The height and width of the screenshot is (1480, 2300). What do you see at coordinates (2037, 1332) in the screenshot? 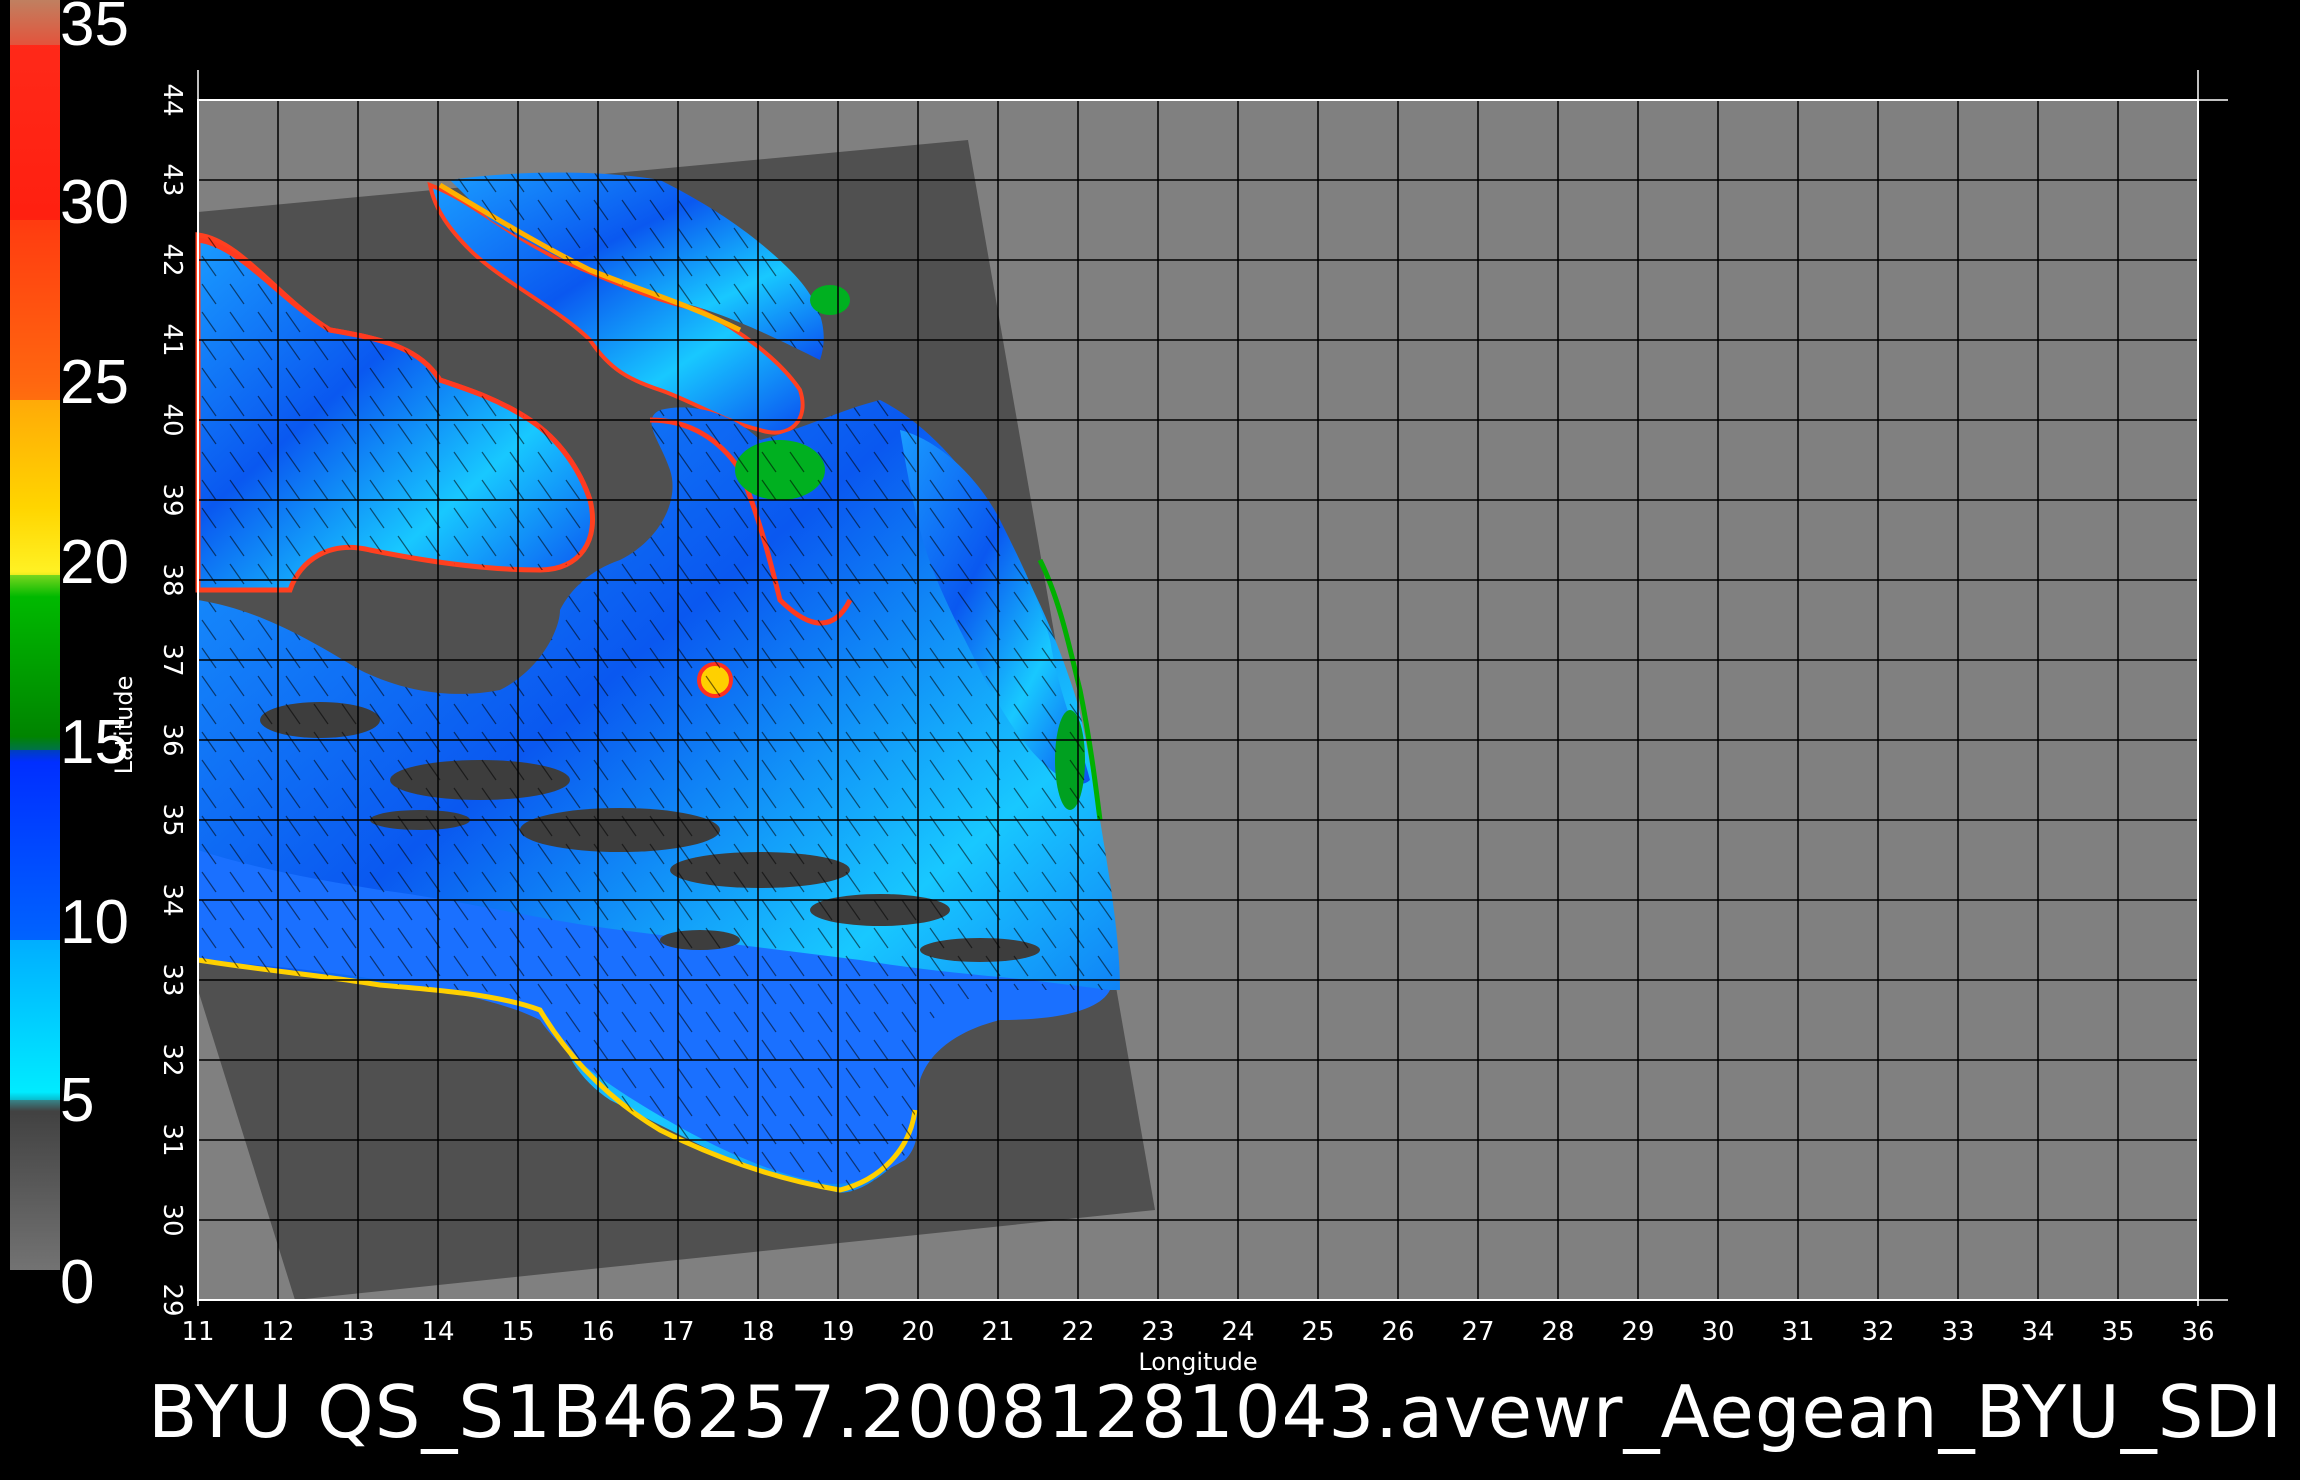
I see `x-tick-label: 34` at bounding box center [2037, 1332].